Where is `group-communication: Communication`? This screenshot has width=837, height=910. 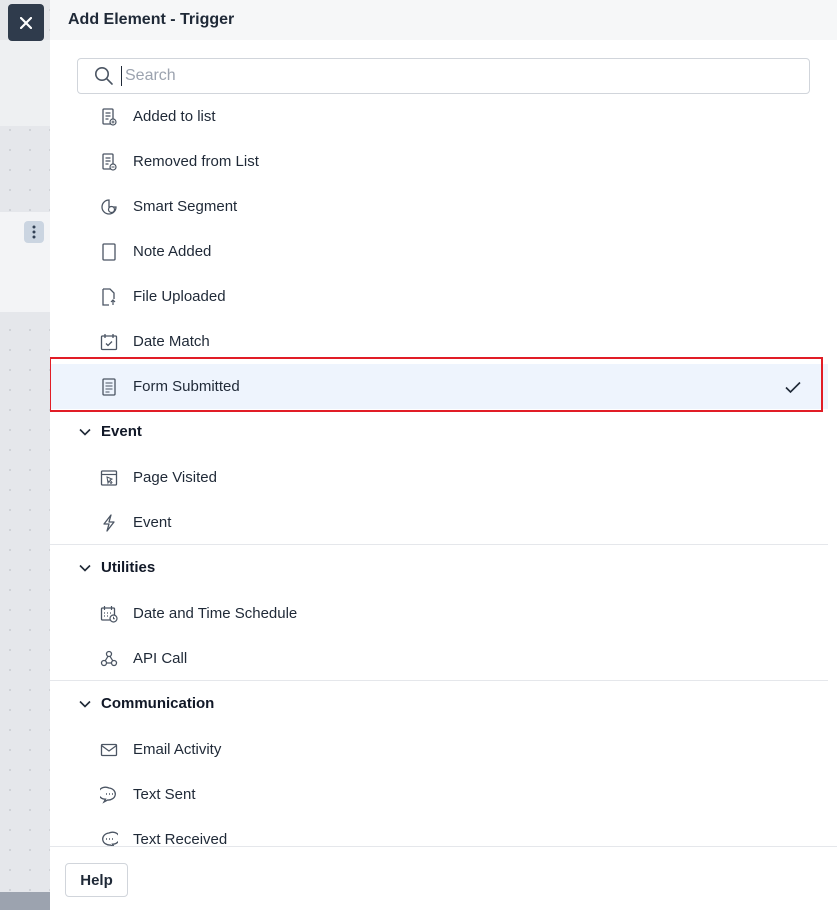 group-communication: Communication is located at coordinates (439, 703).